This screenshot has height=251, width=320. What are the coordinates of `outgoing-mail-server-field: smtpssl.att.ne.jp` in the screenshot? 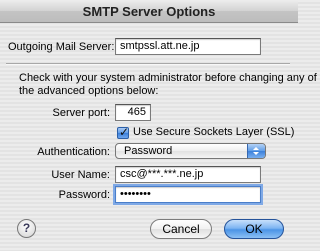 It's located at (188, 46).